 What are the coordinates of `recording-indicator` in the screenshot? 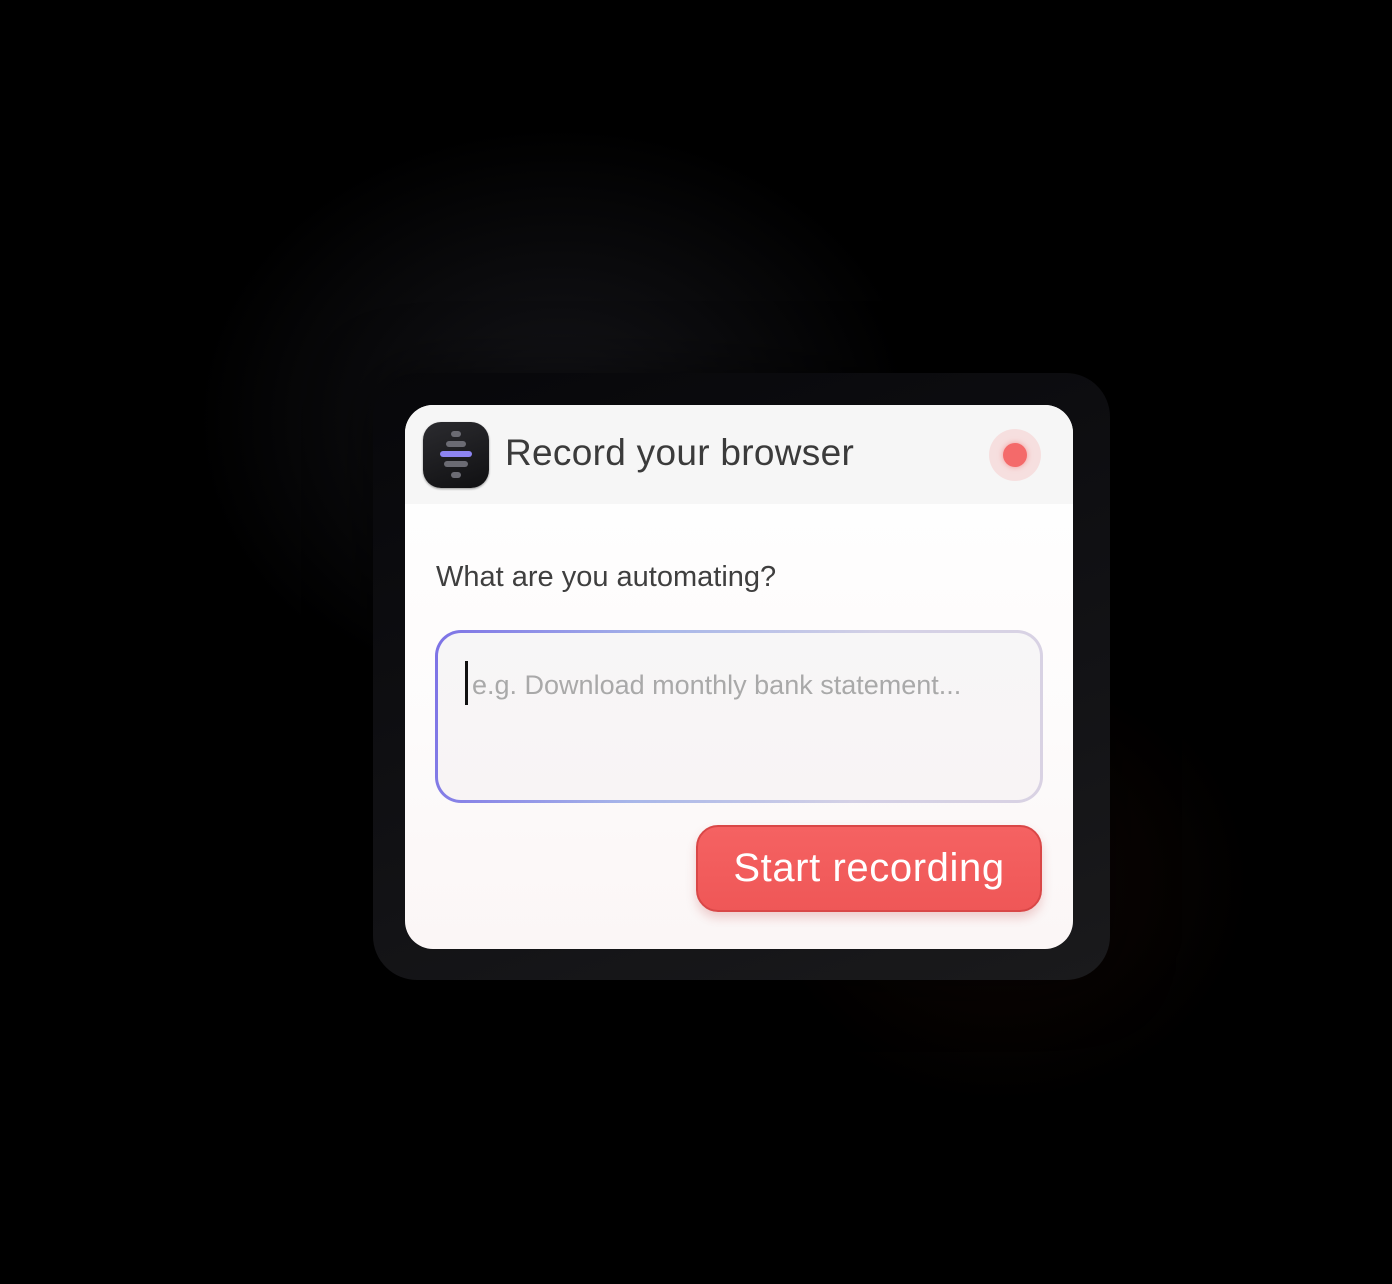 It's located at (1015, 455).